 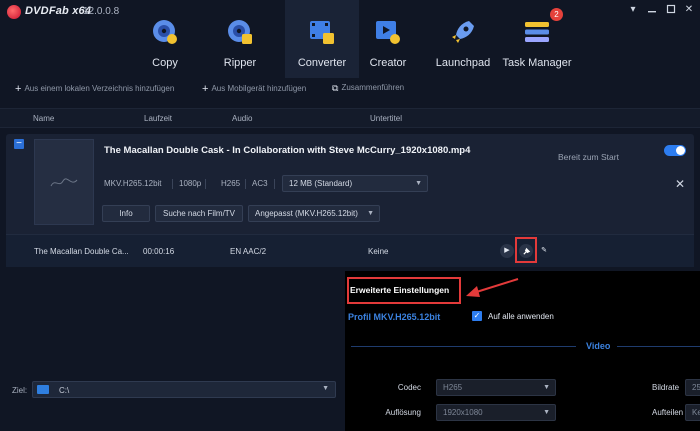 I want to click on column-audio: Audio, so click(x=242, y=118).